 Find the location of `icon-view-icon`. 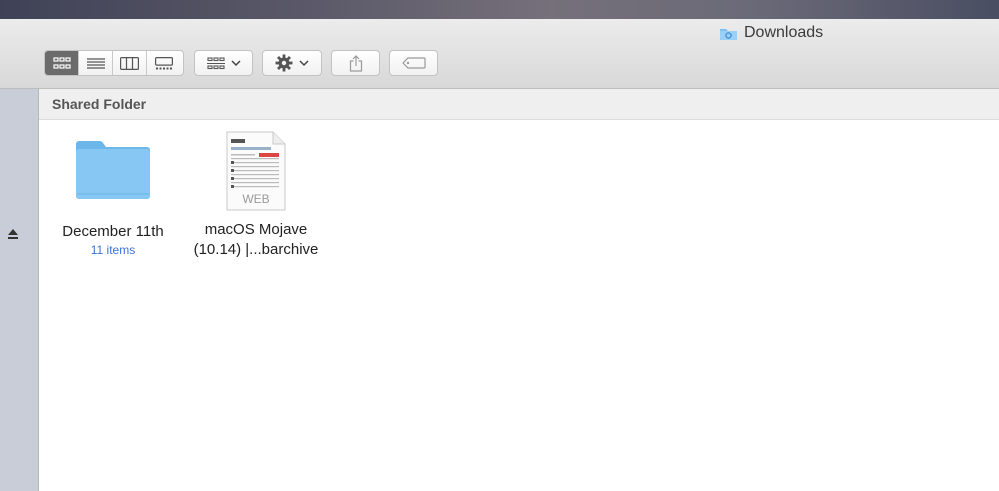

icon-view-icon is located at coordinates (61, 63).